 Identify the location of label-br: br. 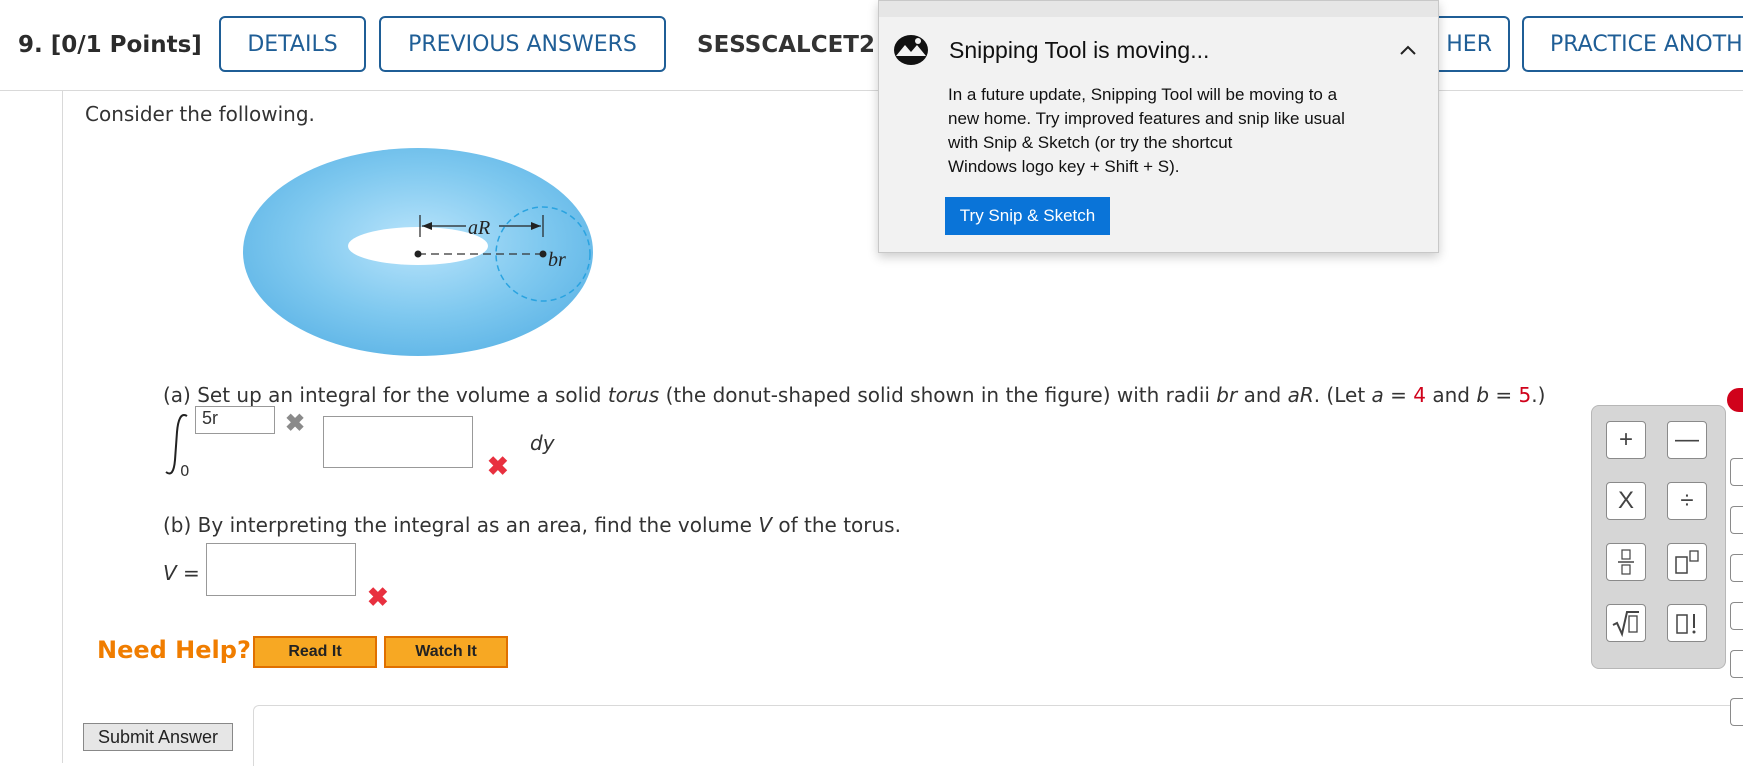
(557, 260).